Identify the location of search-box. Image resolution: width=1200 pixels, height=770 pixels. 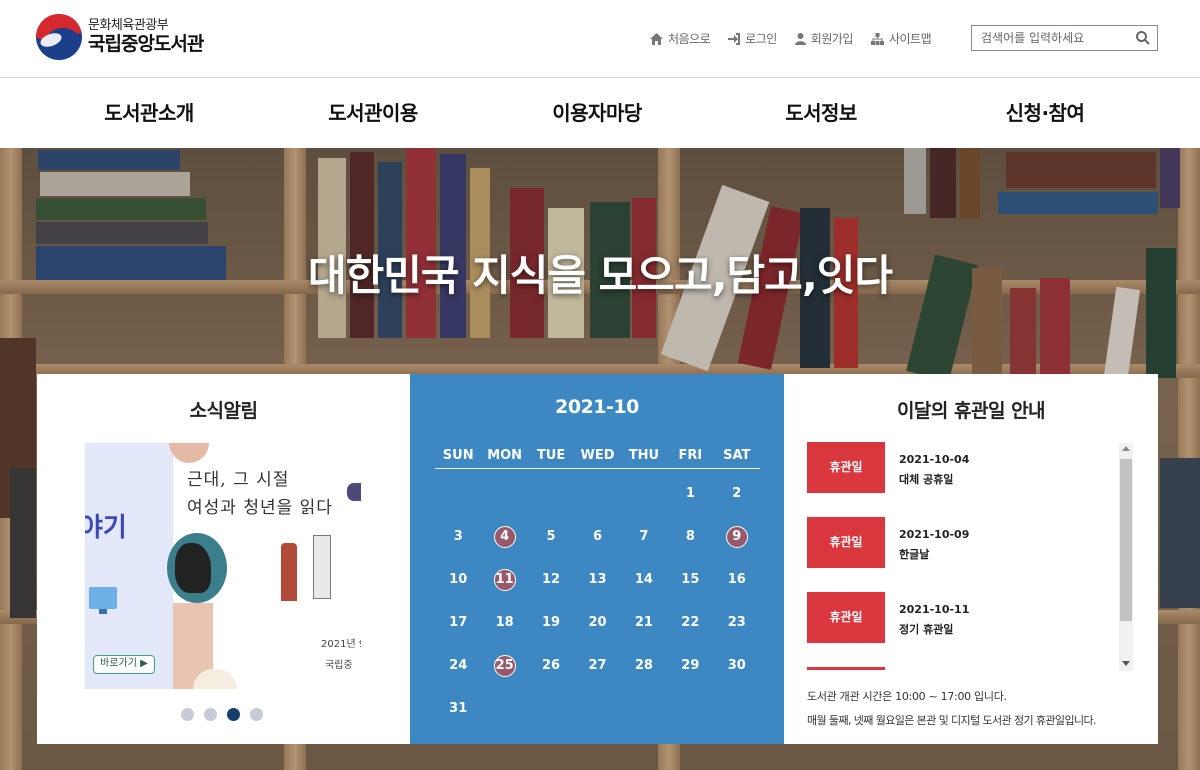
(1064, 38).